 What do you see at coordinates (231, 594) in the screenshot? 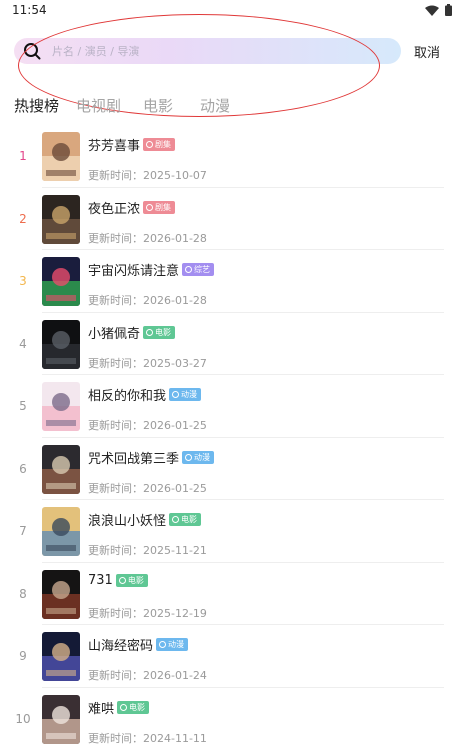
I see `list-item: 8731电影更新时间：2025-12-19` at bounding box center [231, 594].